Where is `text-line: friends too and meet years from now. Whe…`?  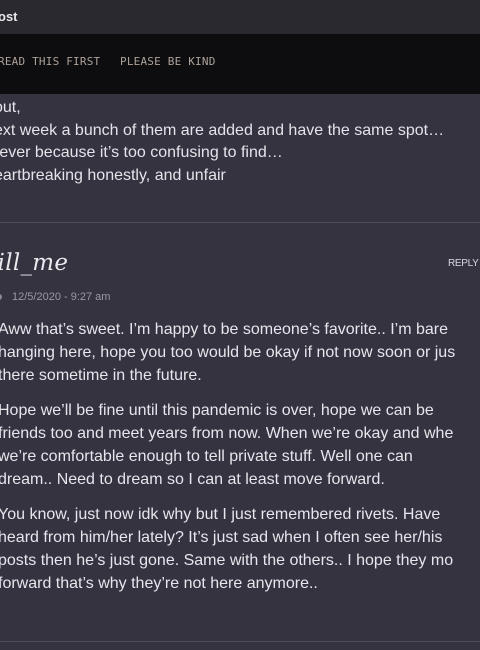 text-line: friends too and meet years from now. Whe… is located at coordinates (227, 433).